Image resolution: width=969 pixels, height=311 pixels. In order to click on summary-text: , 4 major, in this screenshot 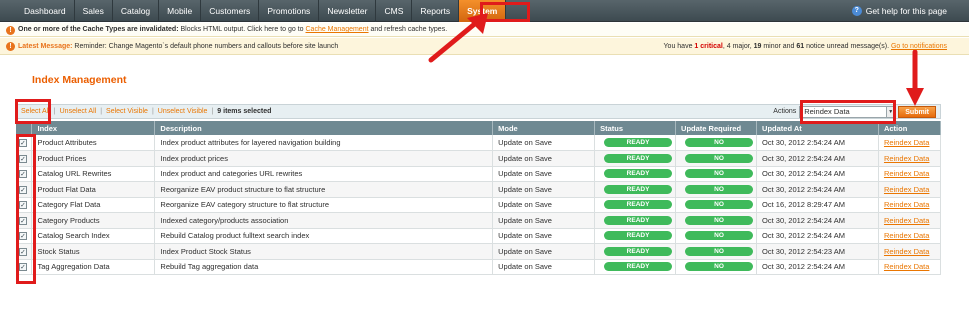, I will do `click(738, 46)`.